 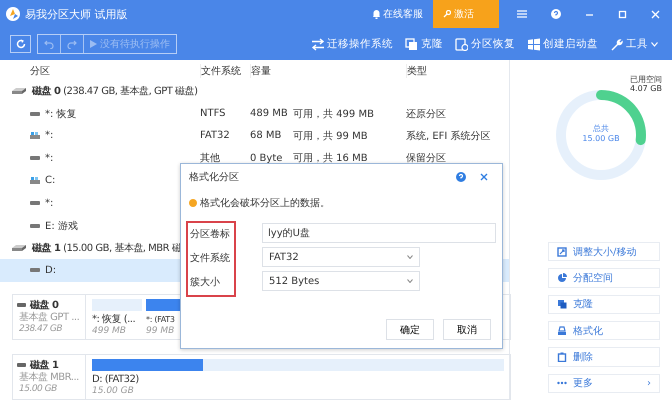 I want to click on pie-icon, so click(x=562, y=277).